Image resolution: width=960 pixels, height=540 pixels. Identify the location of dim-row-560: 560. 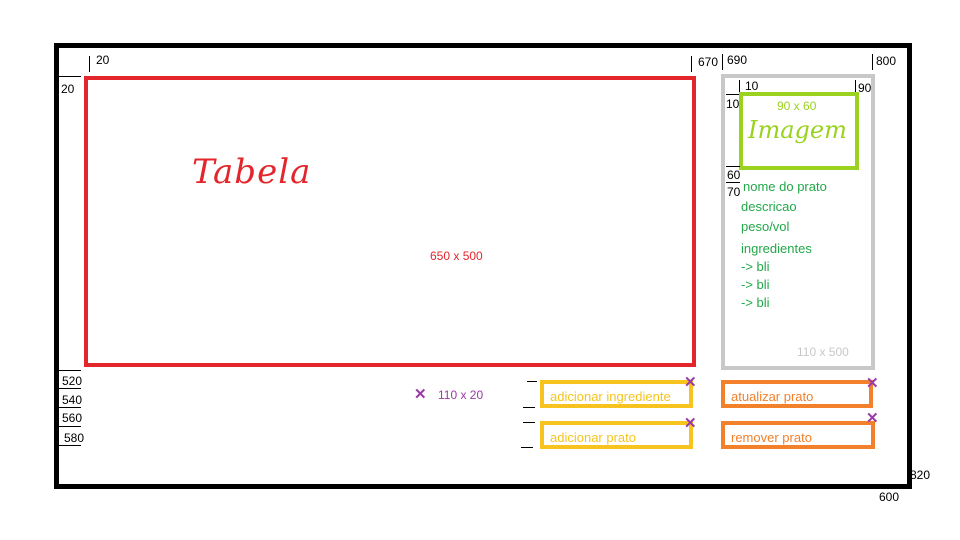
(72, 418).